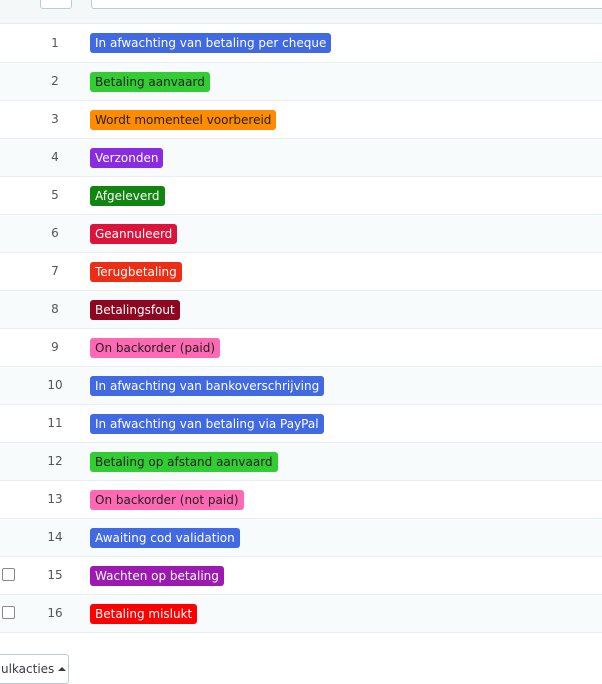 This screenshot has height=684, width=602. Describe the element at coordinates (346, 119) in the screenshot. I see `status-name-cell: Wordt momenteel voorbereid` at that location.